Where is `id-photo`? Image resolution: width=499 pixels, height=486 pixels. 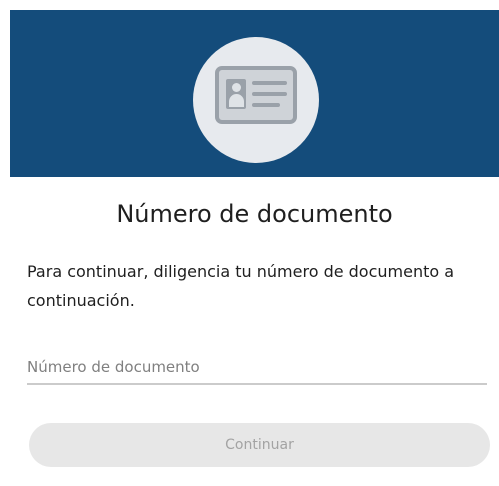
id-photo is located at coordinates (236, 94).